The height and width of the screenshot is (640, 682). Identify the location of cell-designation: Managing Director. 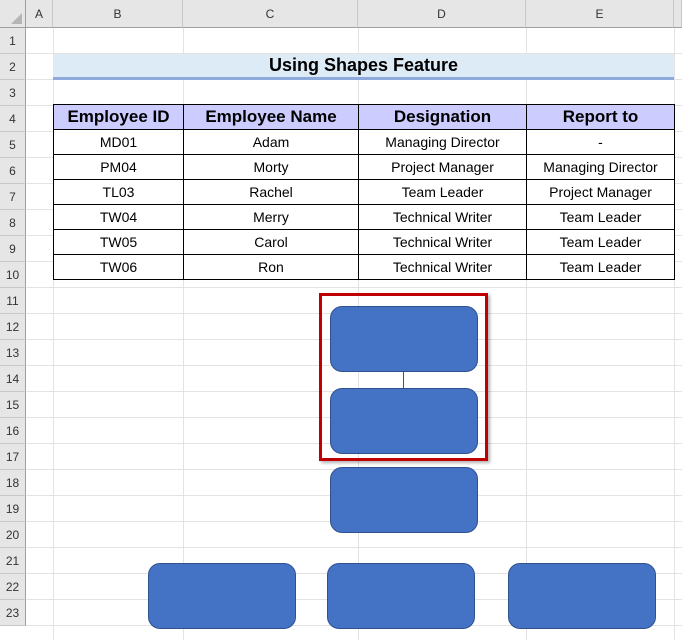
(442, 142).